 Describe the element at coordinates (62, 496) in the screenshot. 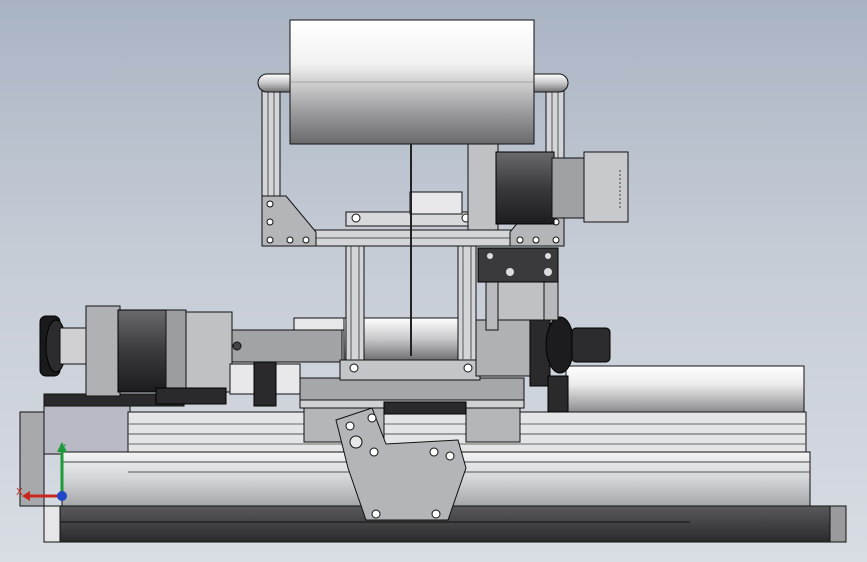

I see `triad-z-axis` at that location.